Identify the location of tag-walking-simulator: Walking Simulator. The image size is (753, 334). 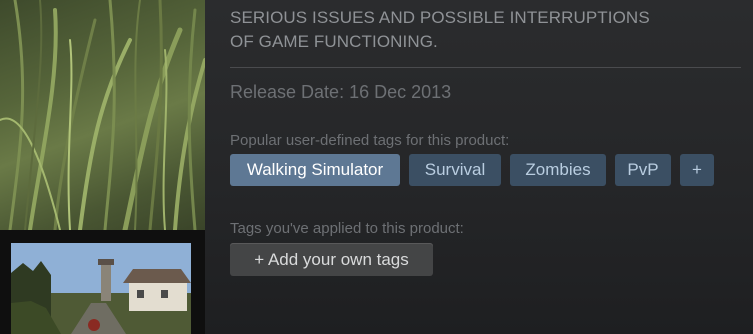
(315, 170).